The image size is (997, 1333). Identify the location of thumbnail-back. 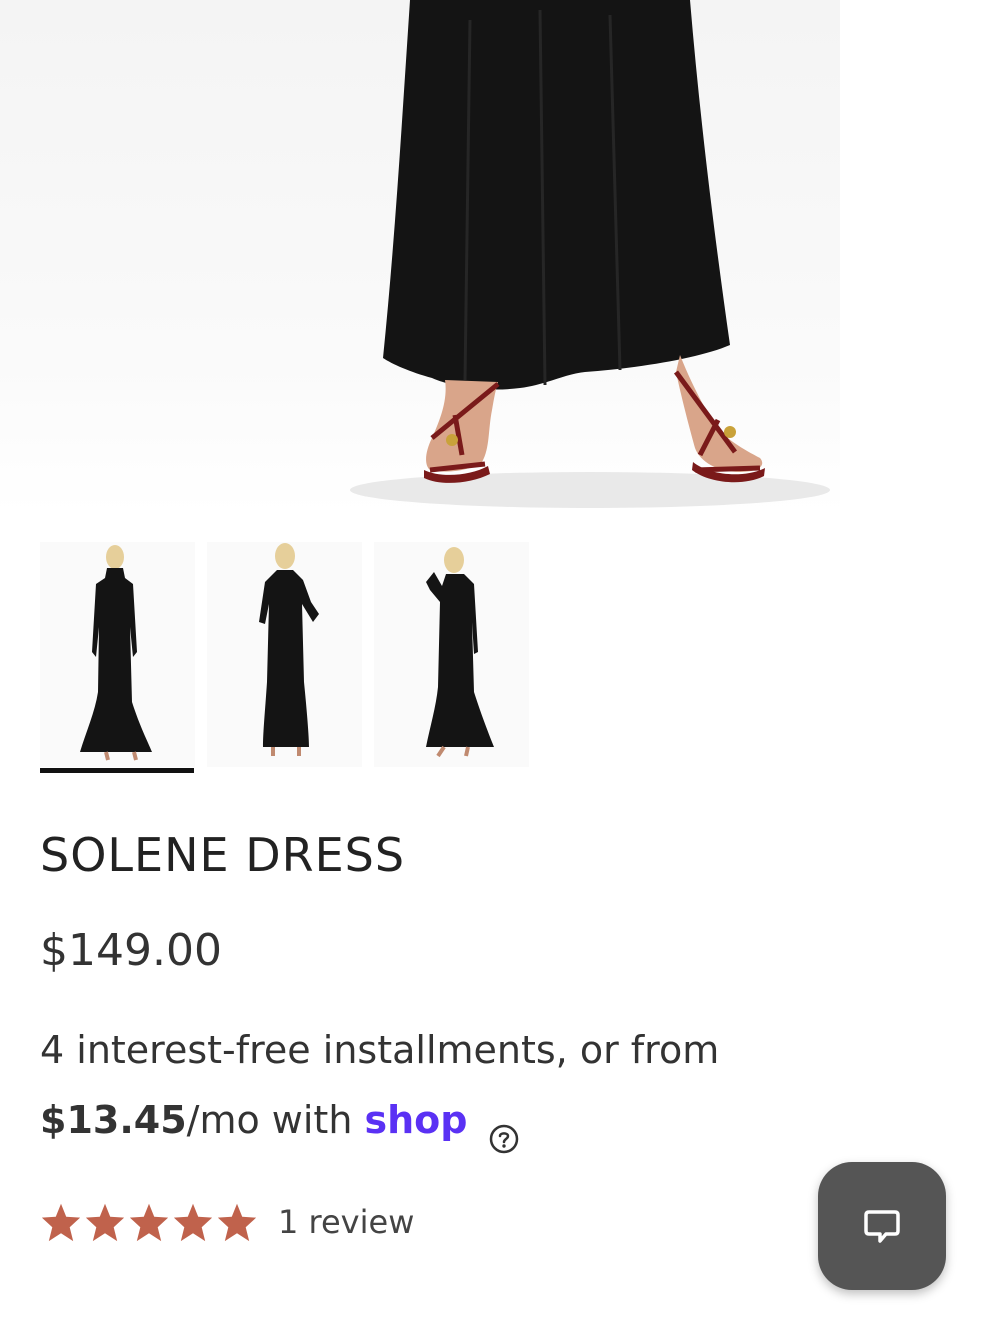
(284, 654).